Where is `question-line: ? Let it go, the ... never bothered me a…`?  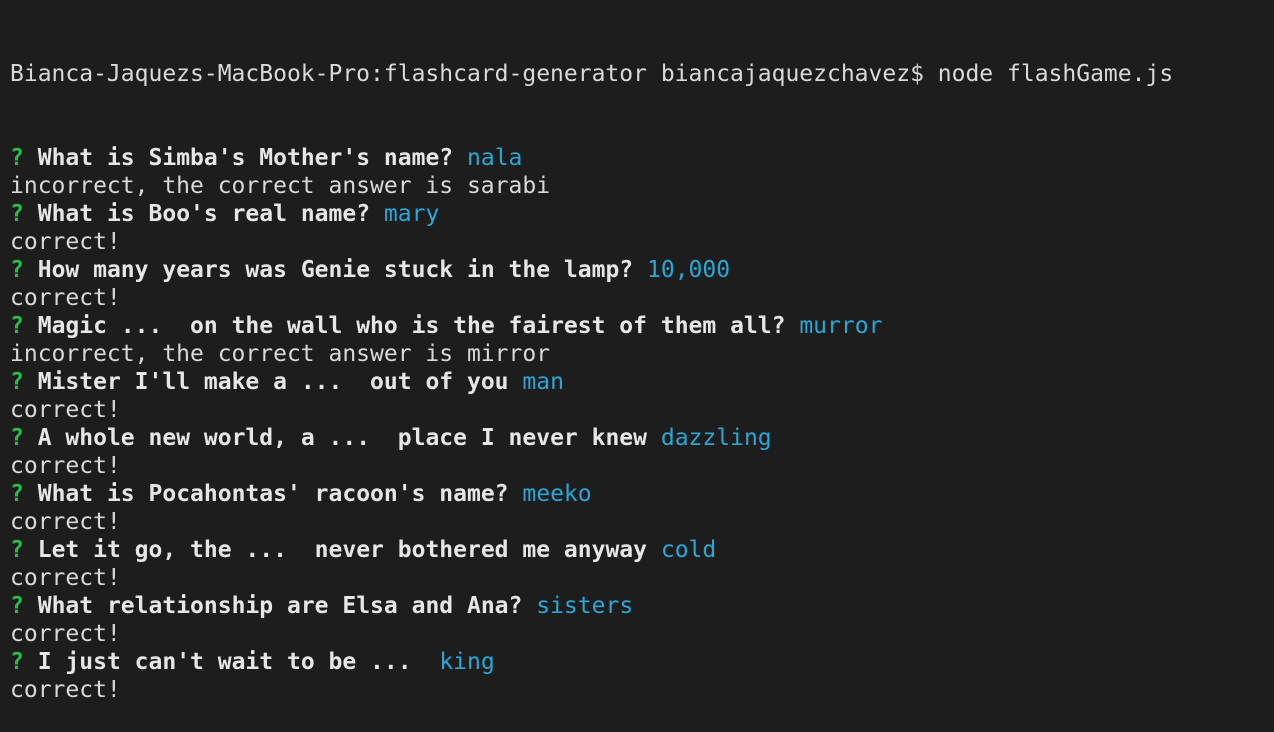 question-line: ? Let it go, the ... never bothered me a… is located at coordinates (642, 550).